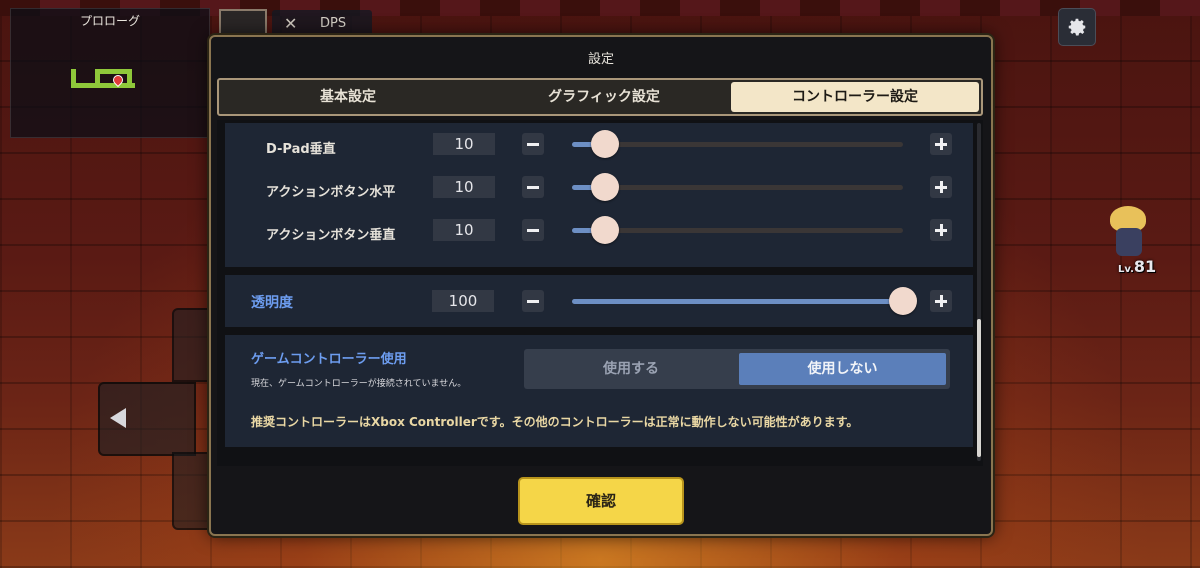 The width and height of the screenshot is (1200, 568). Describe the element at coordinates (979, 388) in the screenshot. I see `scrollbar-thumb` at that location.